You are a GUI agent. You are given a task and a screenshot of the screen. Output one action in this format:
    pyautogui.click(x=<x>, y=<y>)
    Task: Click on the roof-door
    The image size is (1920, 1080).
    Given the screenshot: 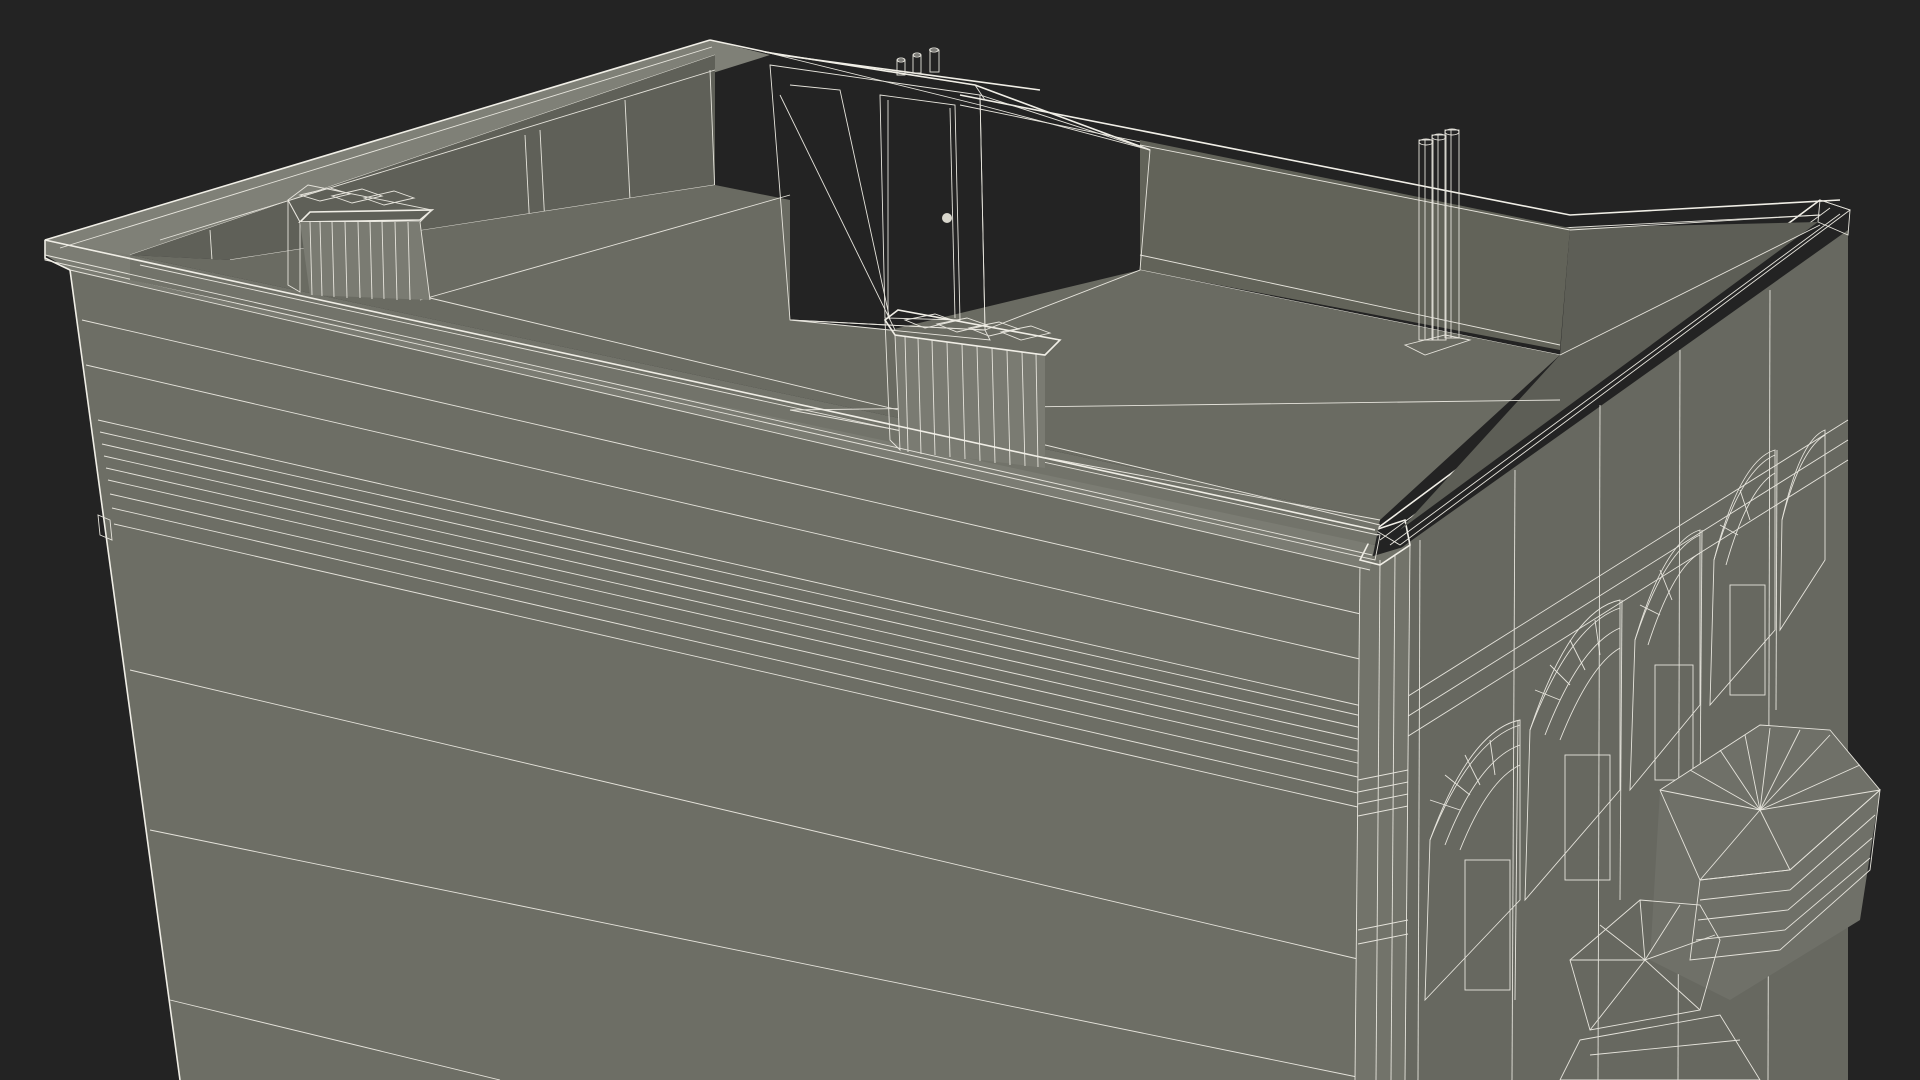 What is the action you would take?
    pyautogui.click(x=920, y=207)
    